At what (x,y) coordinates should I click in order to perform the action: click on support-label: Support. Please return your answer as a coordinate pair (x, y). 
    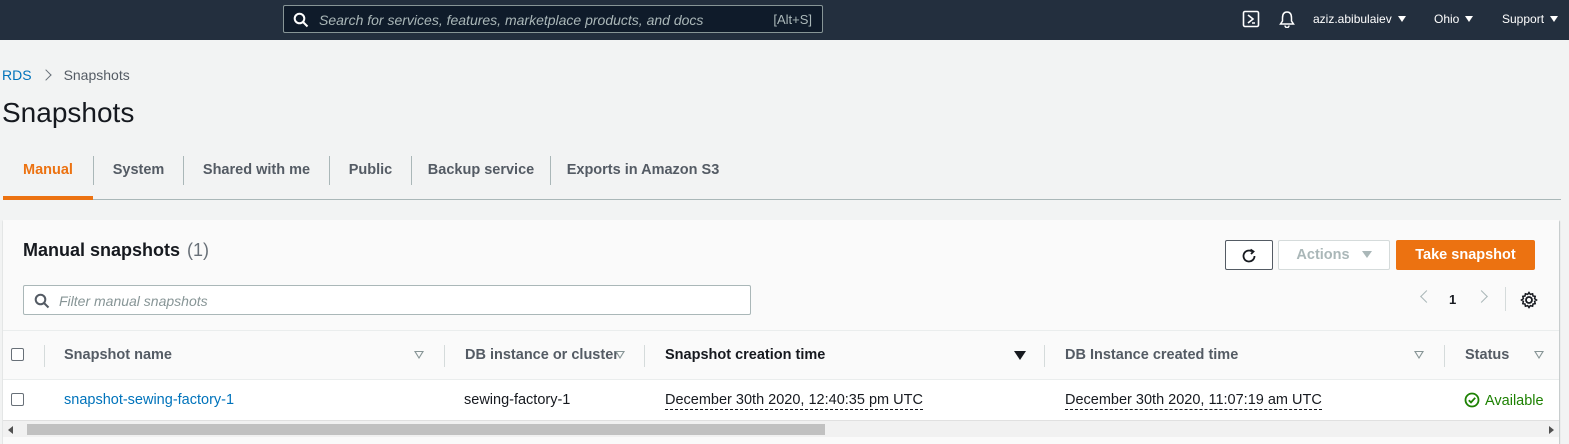
    Looking at the image, I should click on (1523, 19).